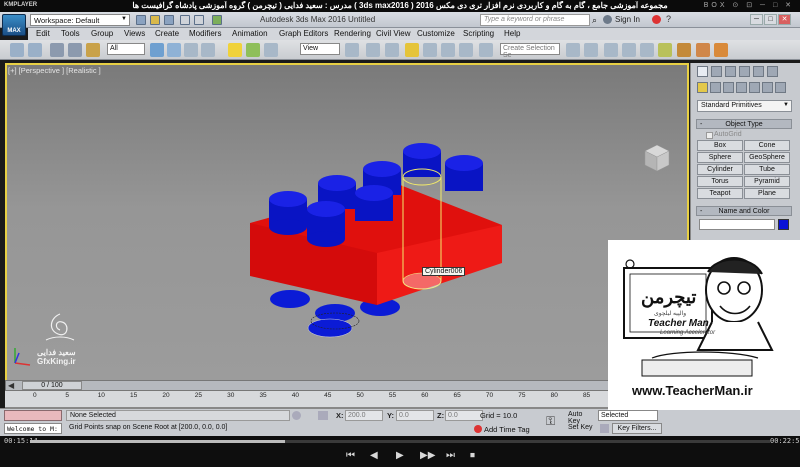  I want to click on rewind-icon: ◀, so click(374, 455).